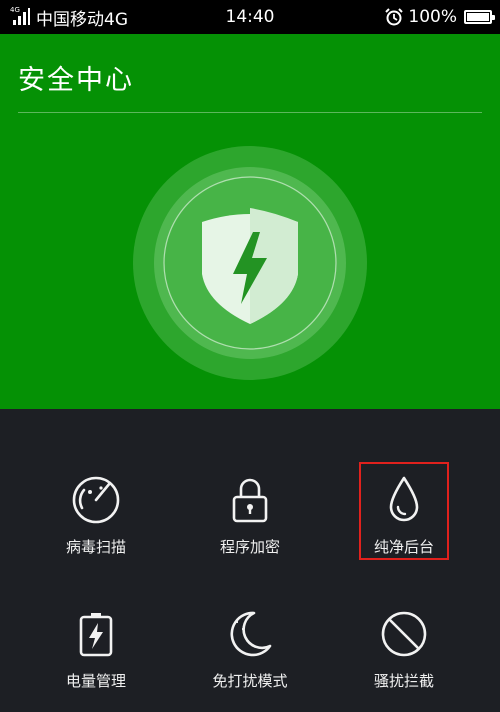 The height and width of the screenshot is (712, 500). What do you see at coordinates (250, 500) in the screenshot?
I see `padlock-icon` at bounding box center [250, 500].